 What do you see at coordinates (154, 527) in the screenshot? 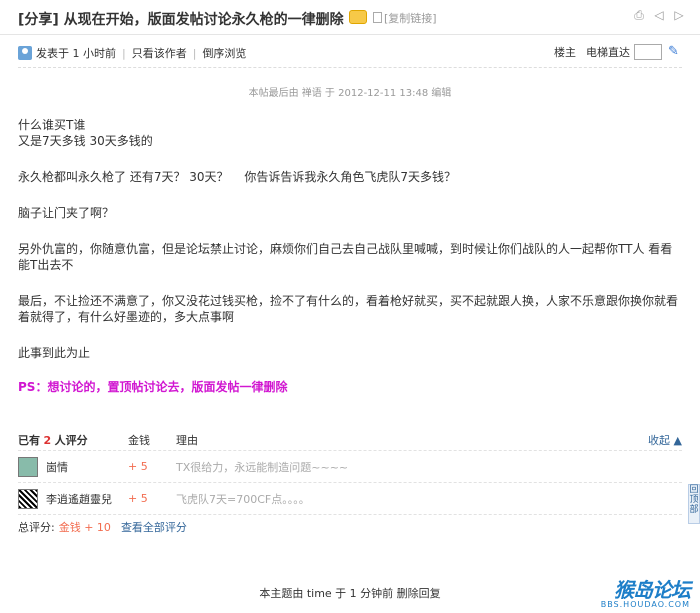
I see `view-all-ratings-link: 查看全部评分` at bounding box center [154, 527].